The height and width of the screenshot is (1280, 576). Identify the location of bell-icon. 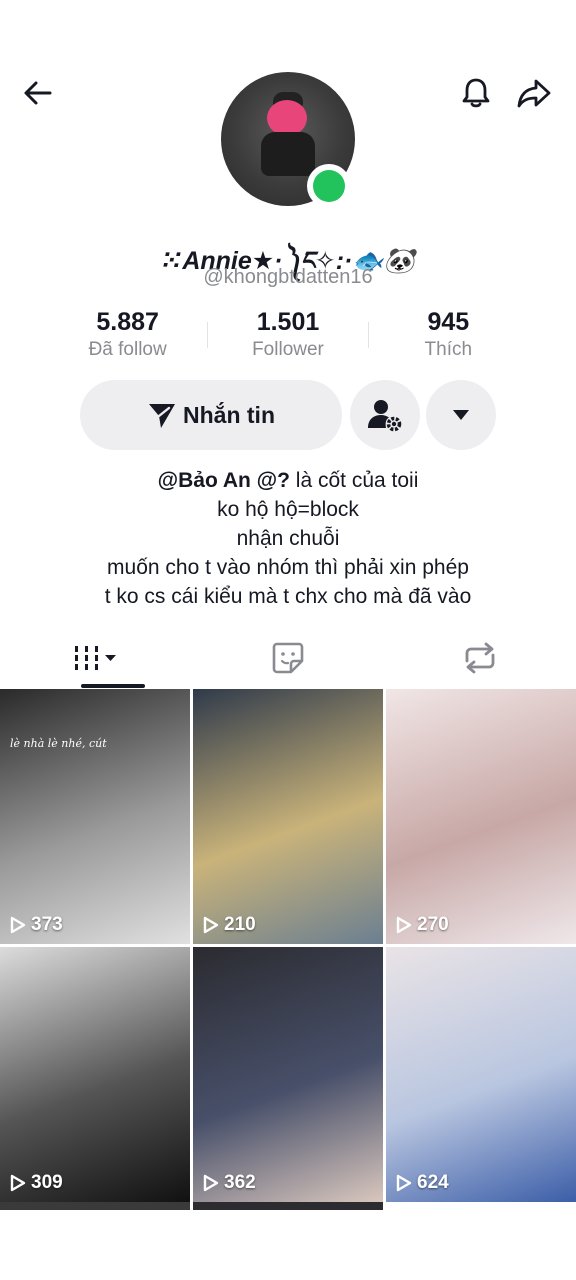
(476, 93).